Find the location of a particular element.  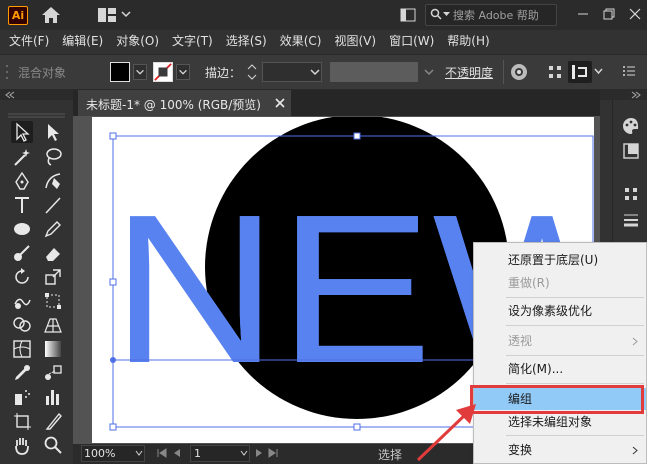

divider is located at coordinates (503, 72).